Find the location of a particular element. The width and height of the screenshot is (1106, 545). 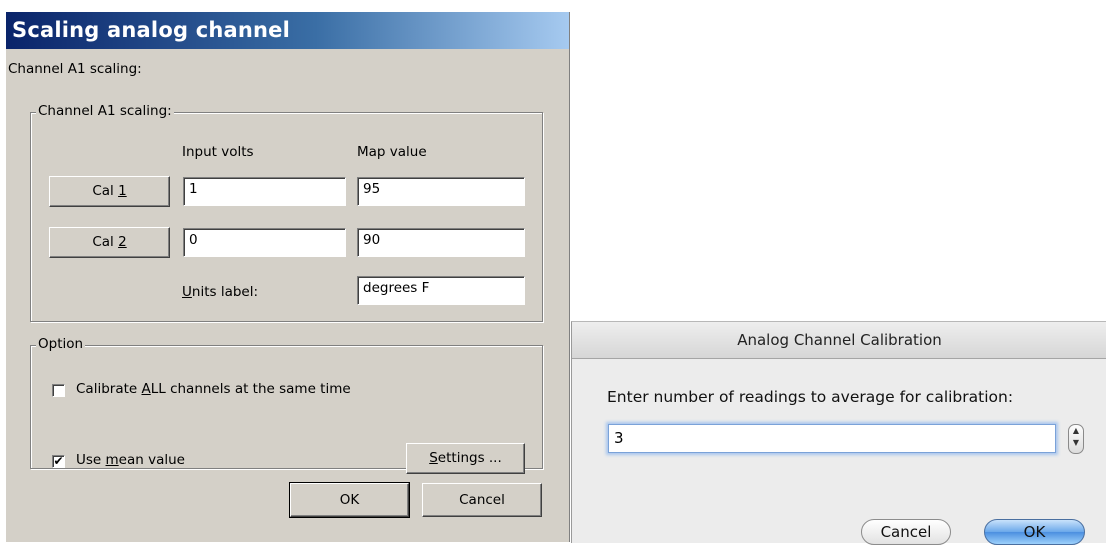

stepper-up-icon: ▲ is located at coordinates (1076, 431).